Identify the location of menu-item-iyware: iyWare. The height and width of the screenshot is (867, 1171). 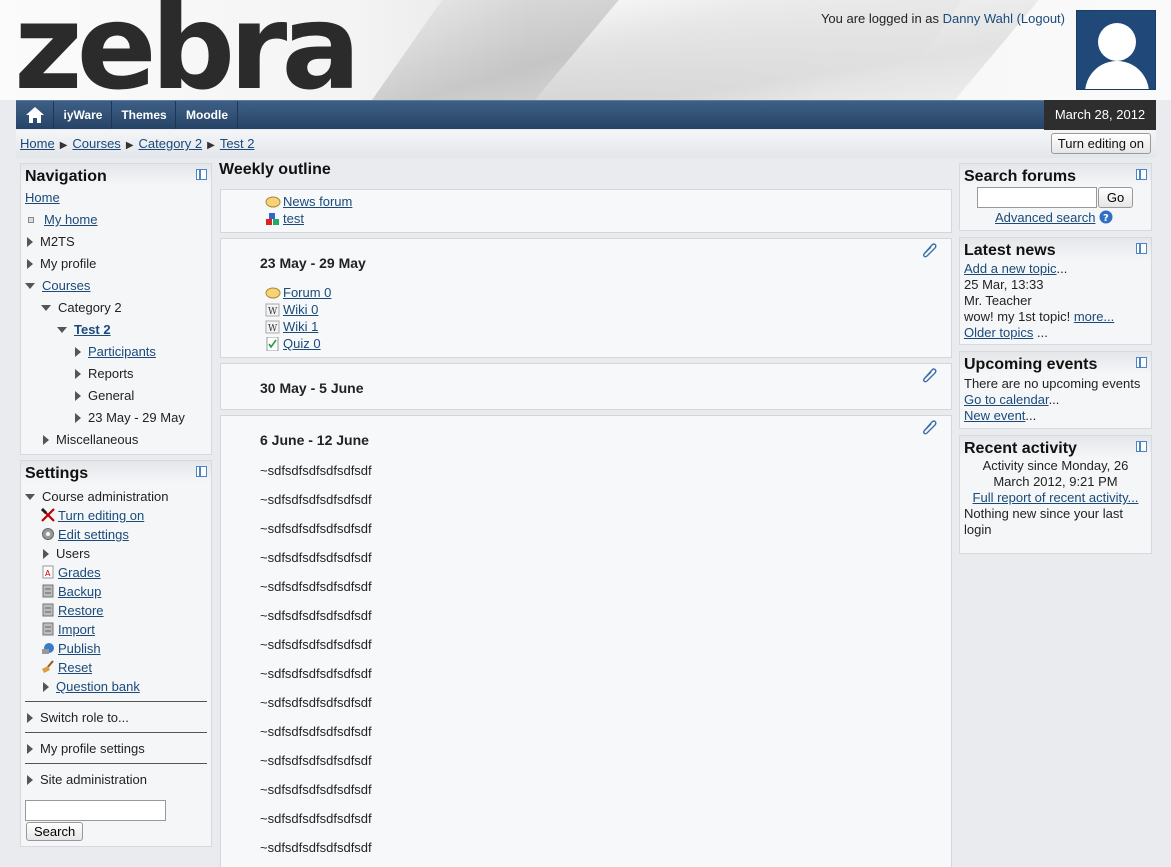
(83, 115).